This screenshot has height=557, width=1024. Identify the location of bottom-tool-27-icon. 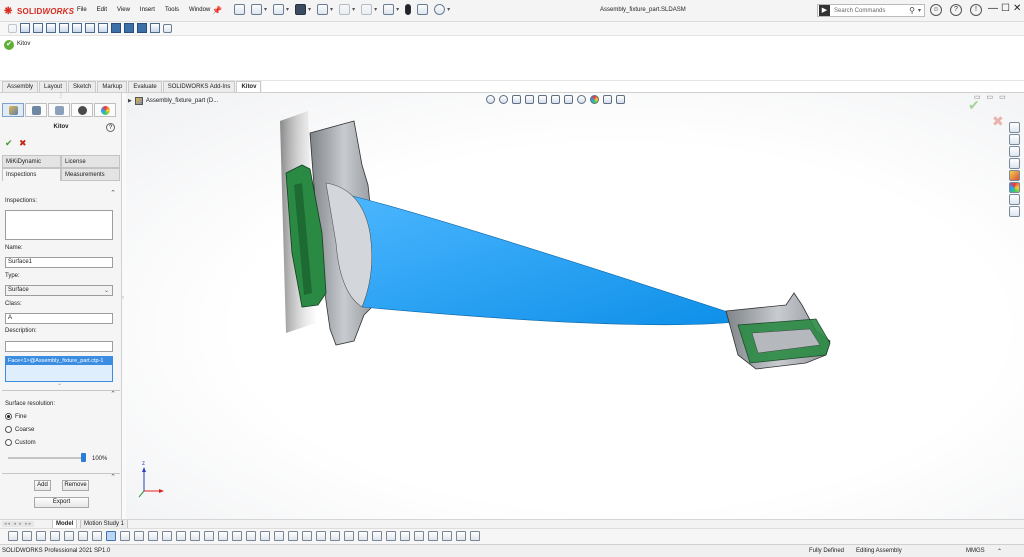
(377, 536).